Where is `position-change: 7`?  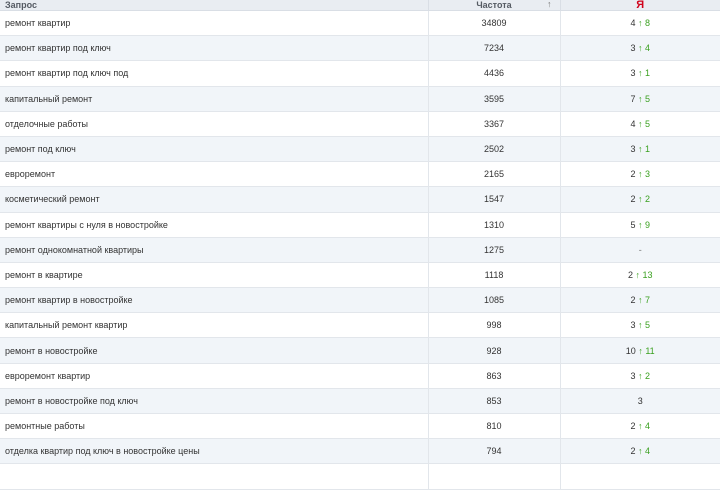 position-change: 7 is located at coordinates (648, 300).